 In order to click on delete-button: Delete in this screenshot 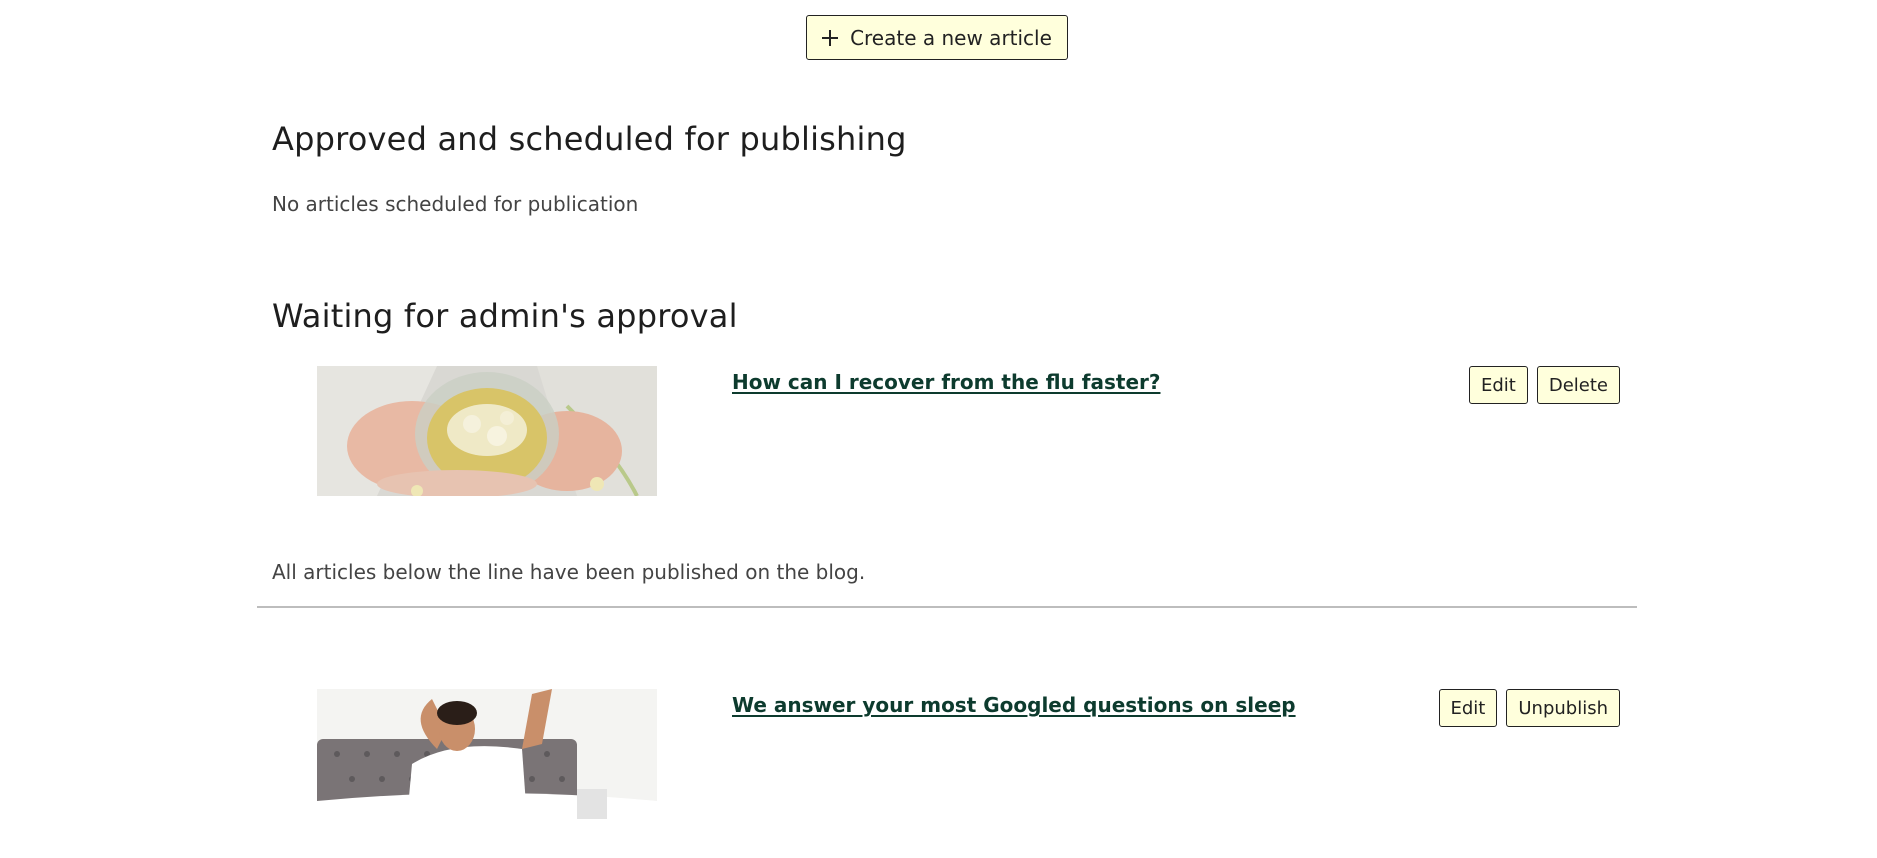, I will do `click(1578, 385)`.